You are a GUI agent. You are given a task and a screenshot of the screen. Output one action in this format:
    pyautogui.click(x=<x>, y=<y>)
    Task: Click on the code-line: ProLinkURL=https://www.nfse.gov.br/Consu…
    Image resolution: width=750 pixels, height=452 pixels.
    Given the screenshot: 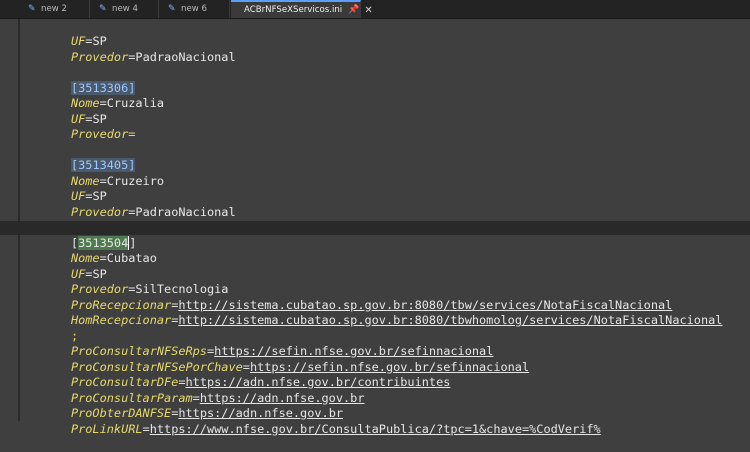 What is the action you would take?
    pyautogui.click(x=335, y=428)
    